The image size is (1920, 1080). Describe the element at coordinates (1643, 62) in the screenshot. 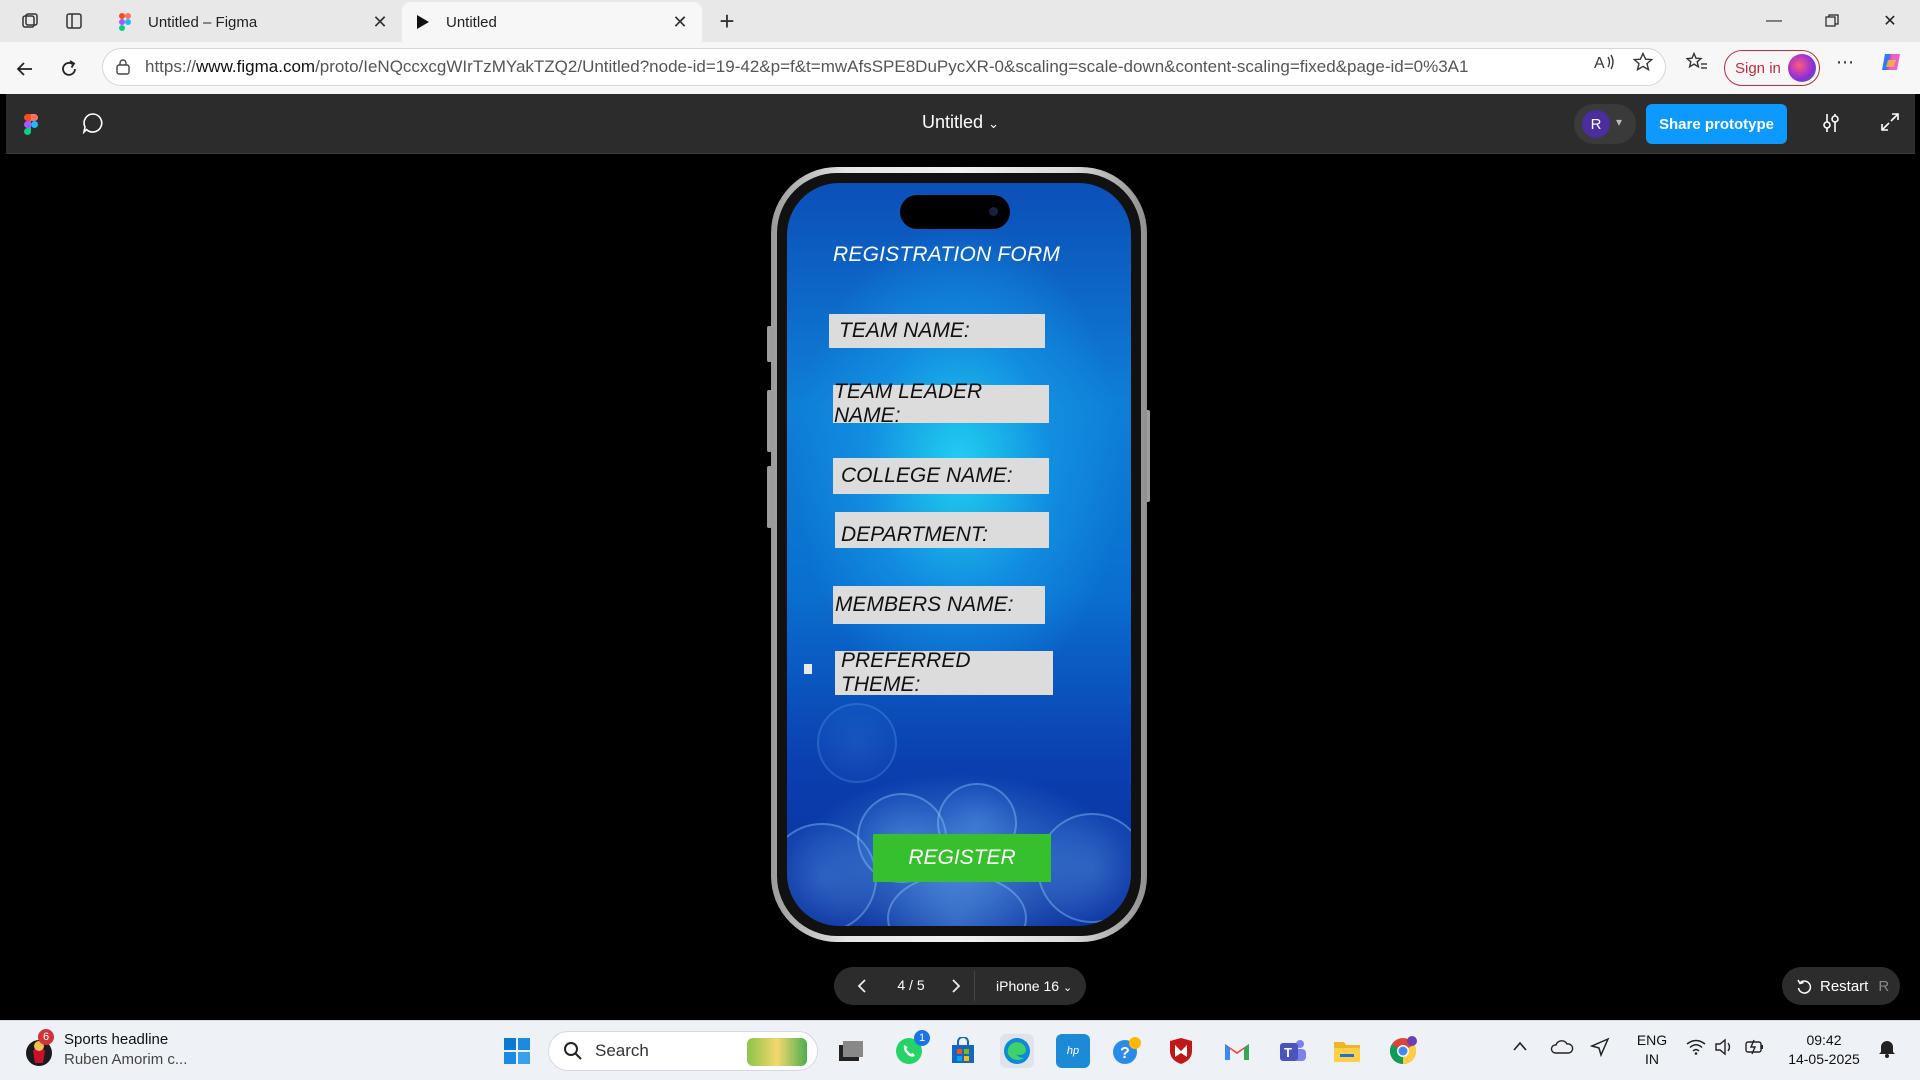

I see `favorite-star-icon` at that location.